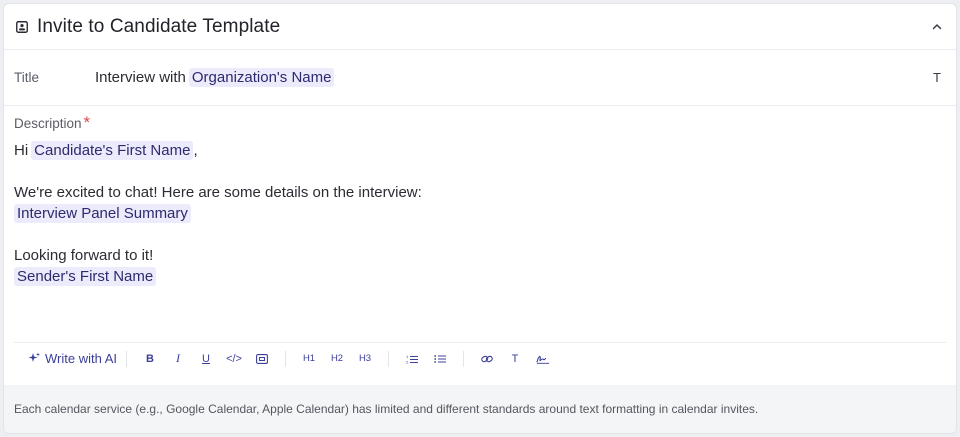 The height and width of the screenshot is (437, 960). Describe the element at coordinates (309, 359) in the screenshot. I see `heading-1-button: H1` at that location.